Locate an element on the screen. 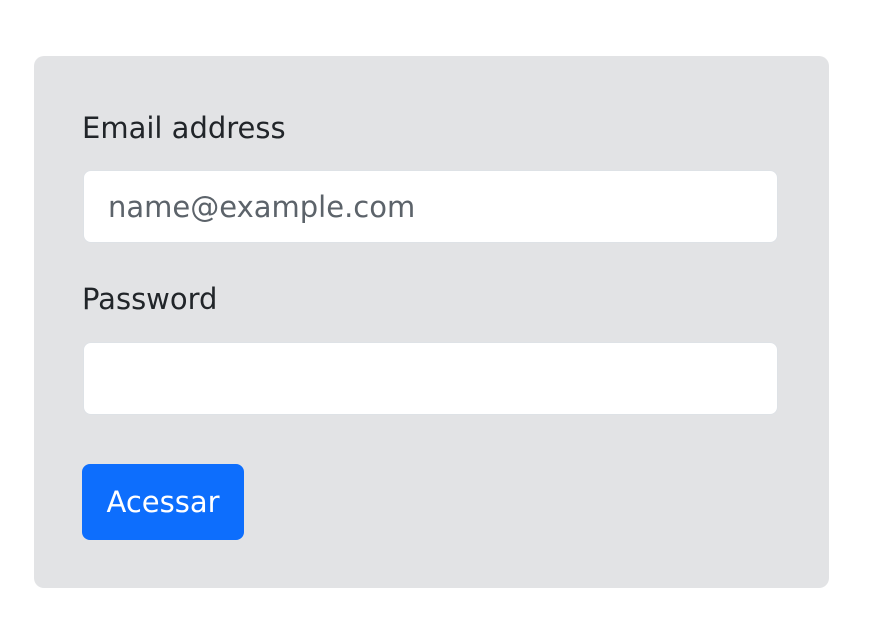 The height and width of the screenshot is (624, 880). submit-button: Acessar is located at coordinates (163, 502).